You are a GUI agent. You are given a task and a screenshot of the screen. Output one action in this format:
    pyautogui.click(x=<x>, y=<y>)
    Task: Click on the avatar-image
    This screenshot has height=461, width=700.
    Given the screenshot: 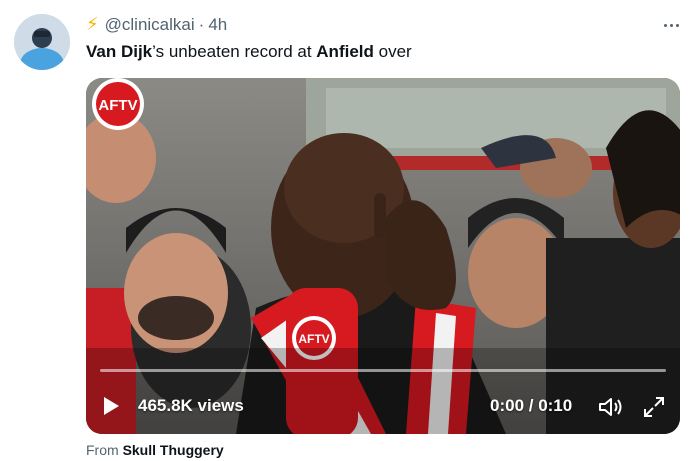 What is the action you would take?
    pyautogui.click(x=42, y=42)
    